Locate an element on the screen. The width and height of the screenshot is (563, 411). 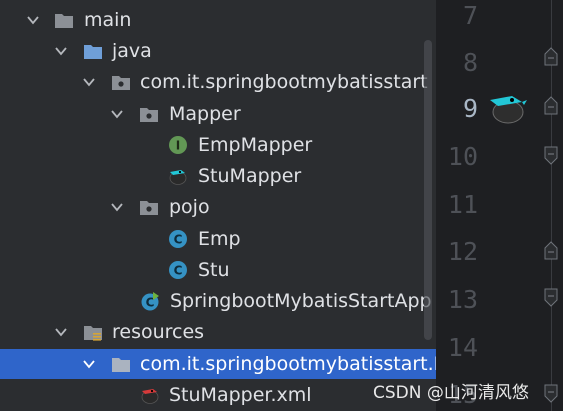
tree-item-label: StuMapper is located at coordinates (250, 176).